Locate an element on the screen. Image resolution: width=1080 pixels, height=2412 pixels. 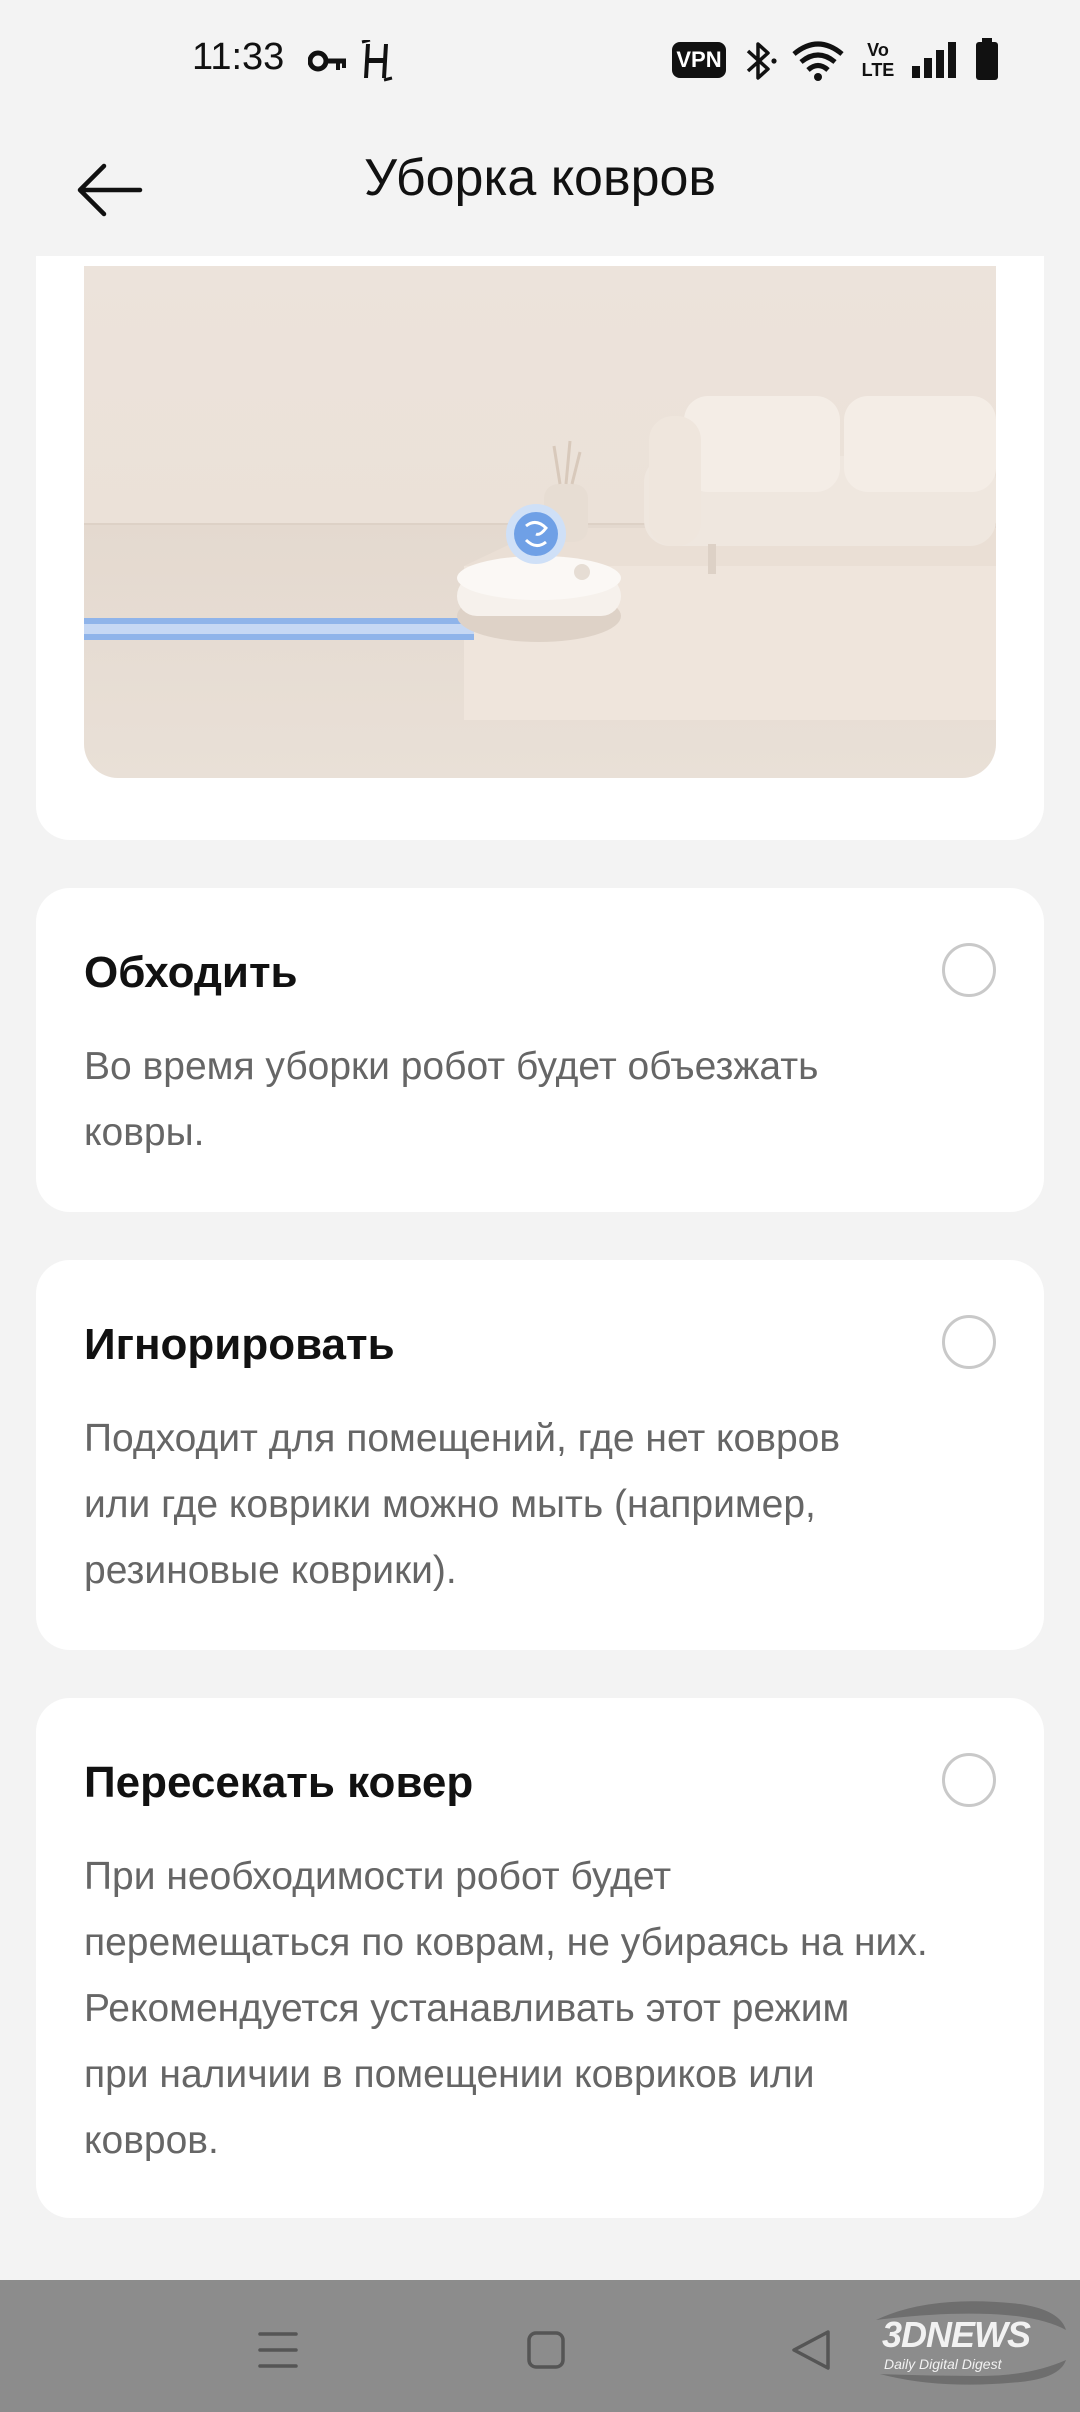
signal-icon is located at coordinates (934, 60).